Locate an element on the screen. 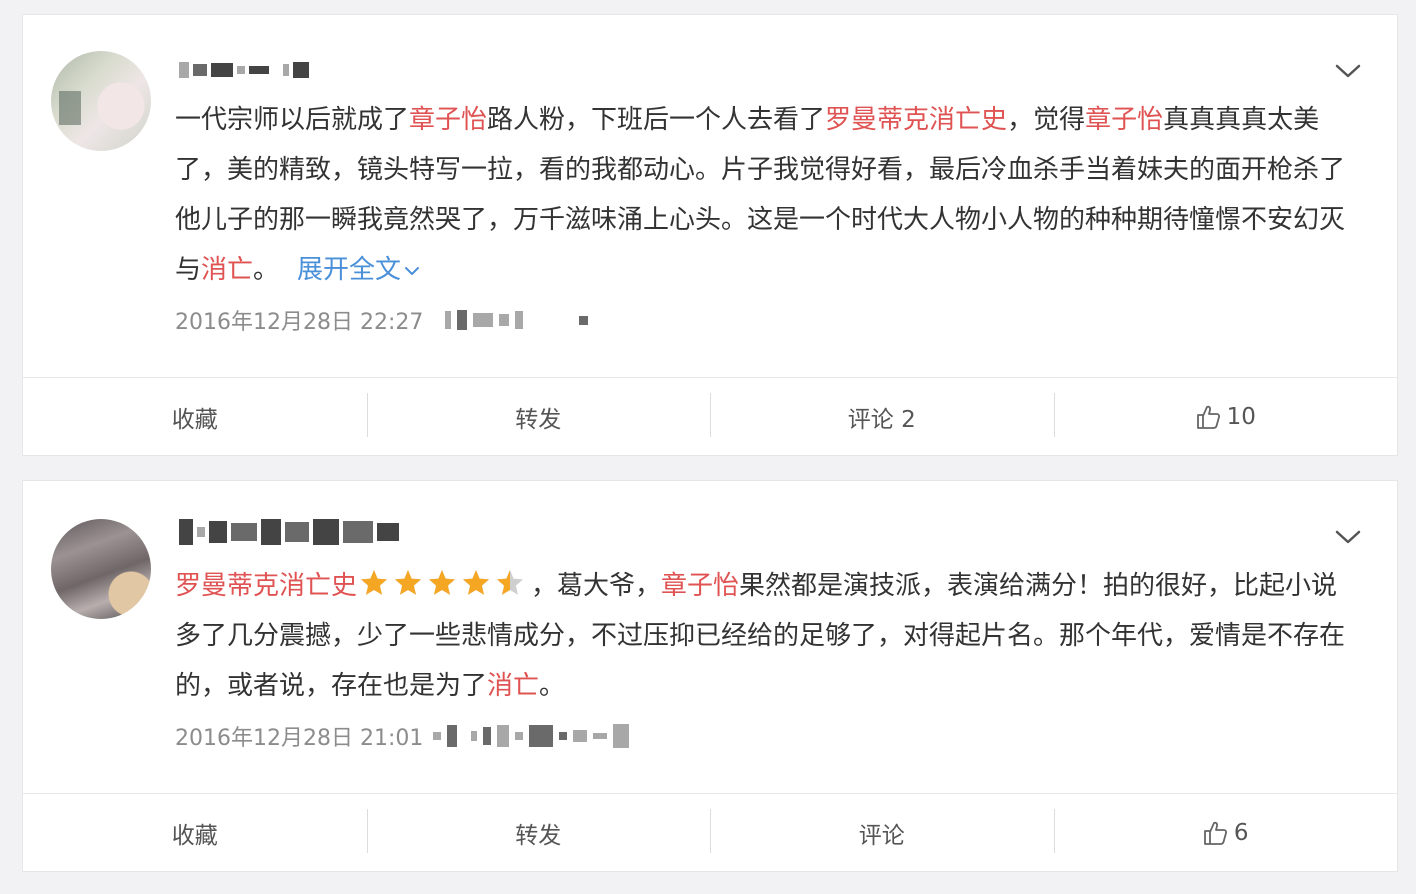 Image resolution: width=1416 pixels, height=894 pixels. review-text-part: 路人粉，下班后一个人去看了 is located at coordinates (656, 120).